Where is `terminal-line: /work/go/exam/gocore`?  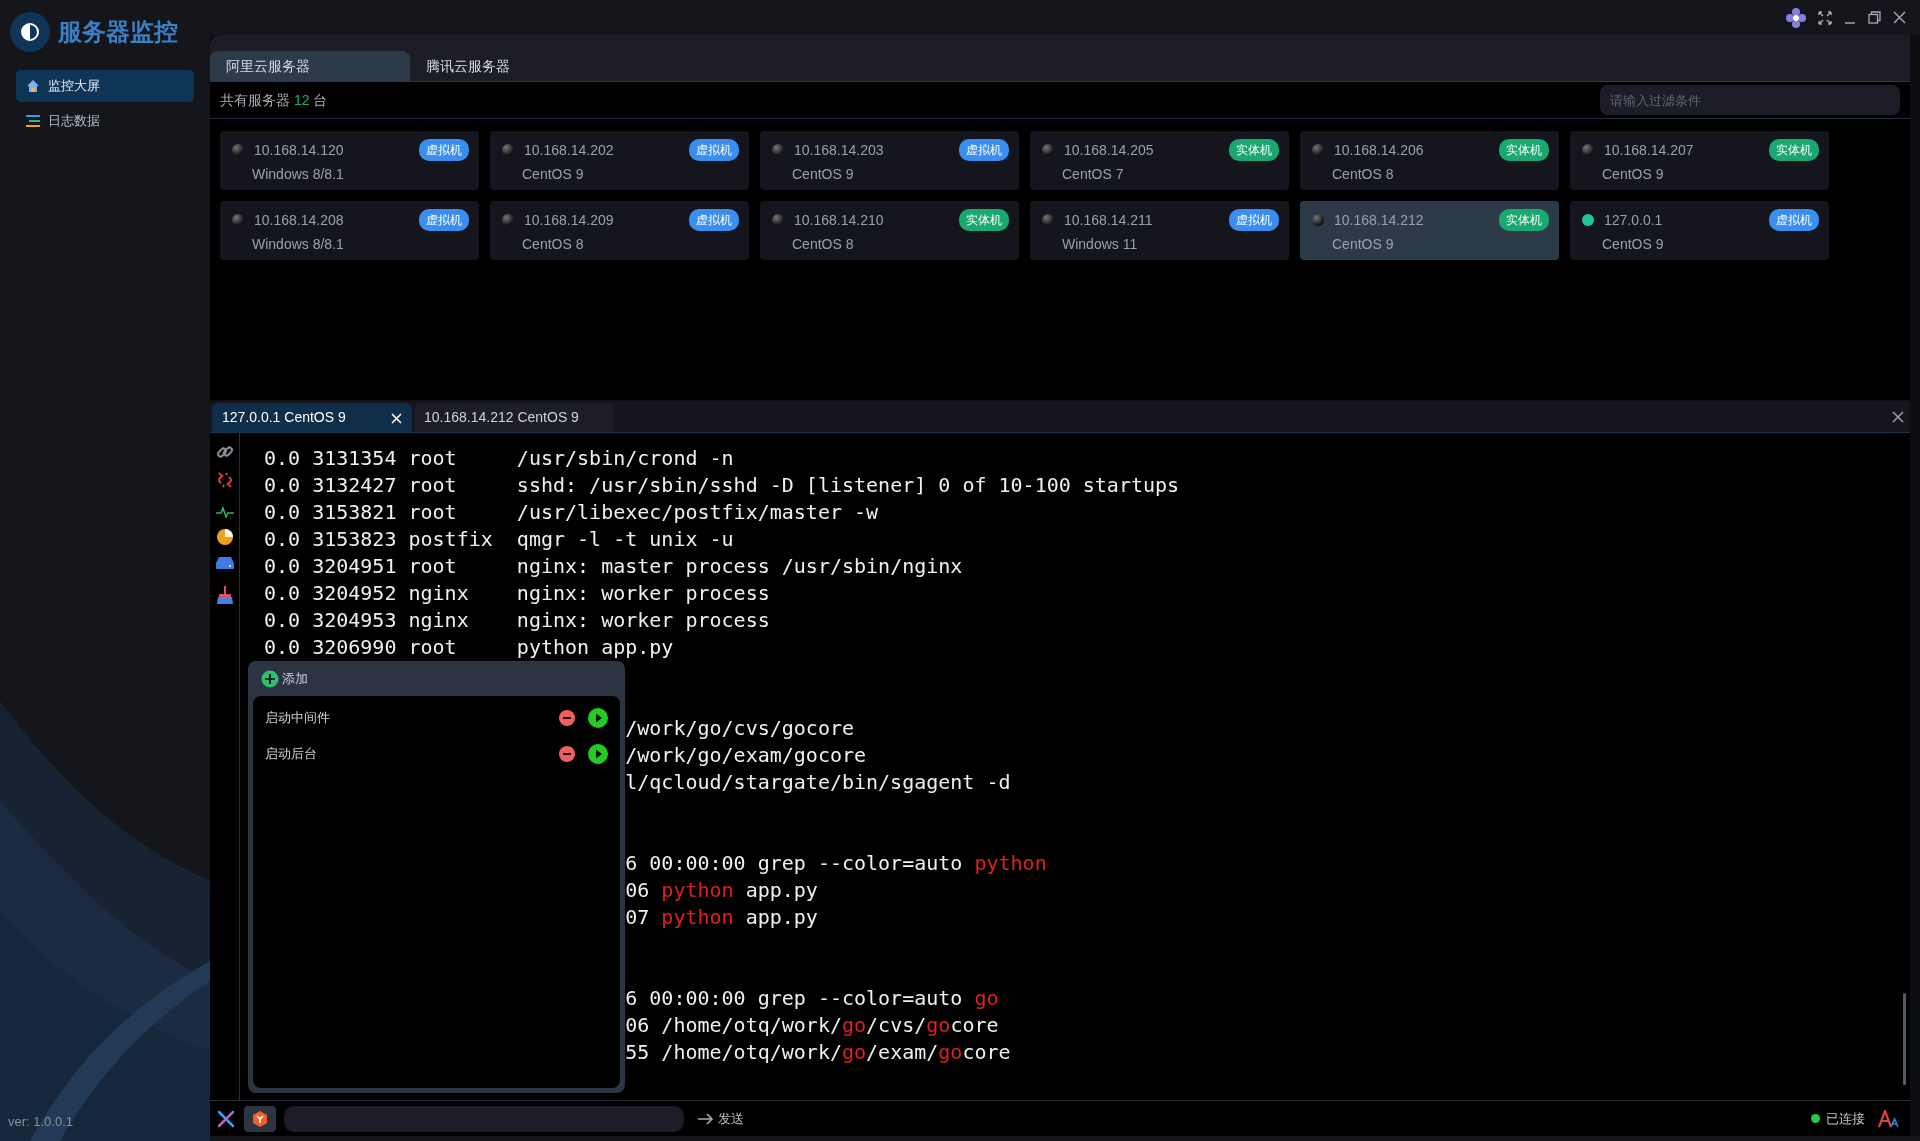
terminal-line: /work/go/exam/gocore is located at coordinates (746, 755).